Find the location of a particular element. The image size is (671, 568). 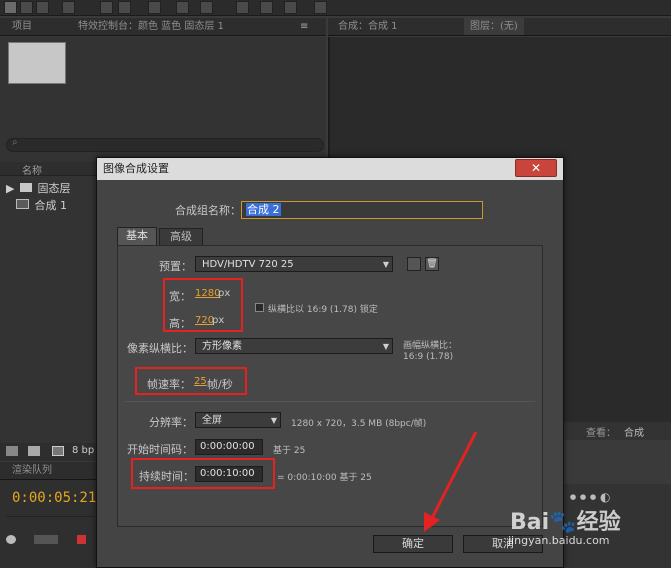

watermark-url: jingyan.baidu.com is located at coordinates (559, 540).